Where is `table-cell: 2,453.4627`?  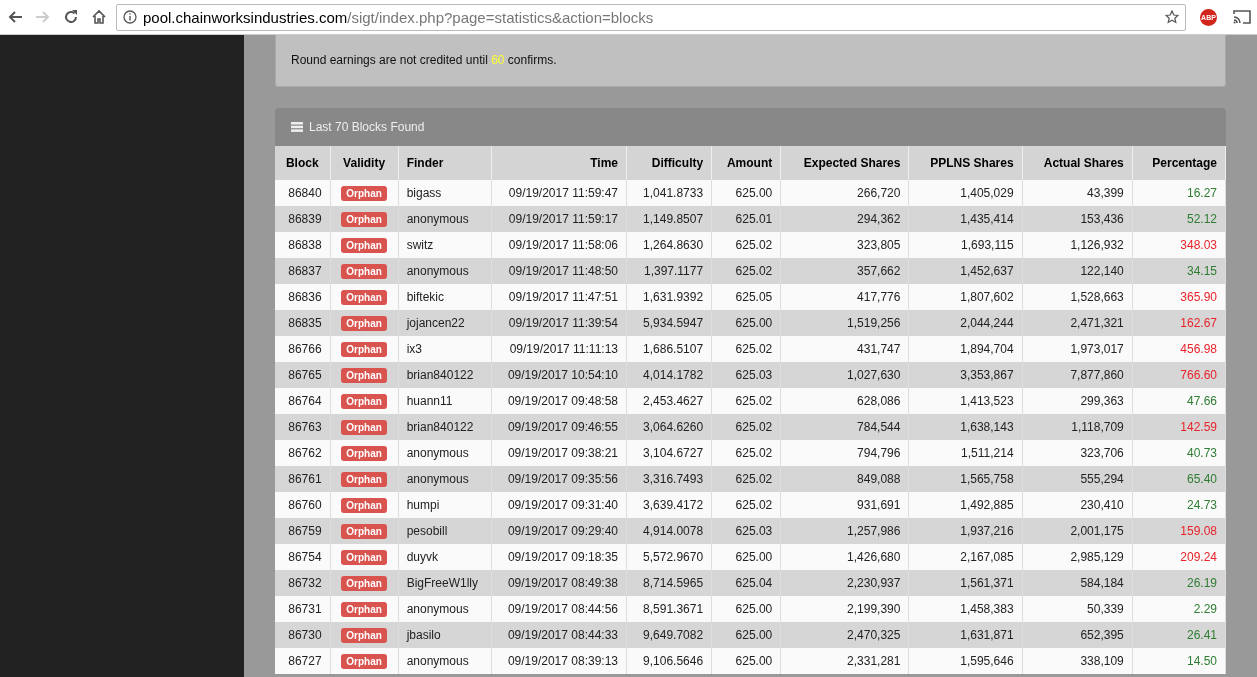
table-cell: 2,453.4627 is located at coordinates (669, 401).